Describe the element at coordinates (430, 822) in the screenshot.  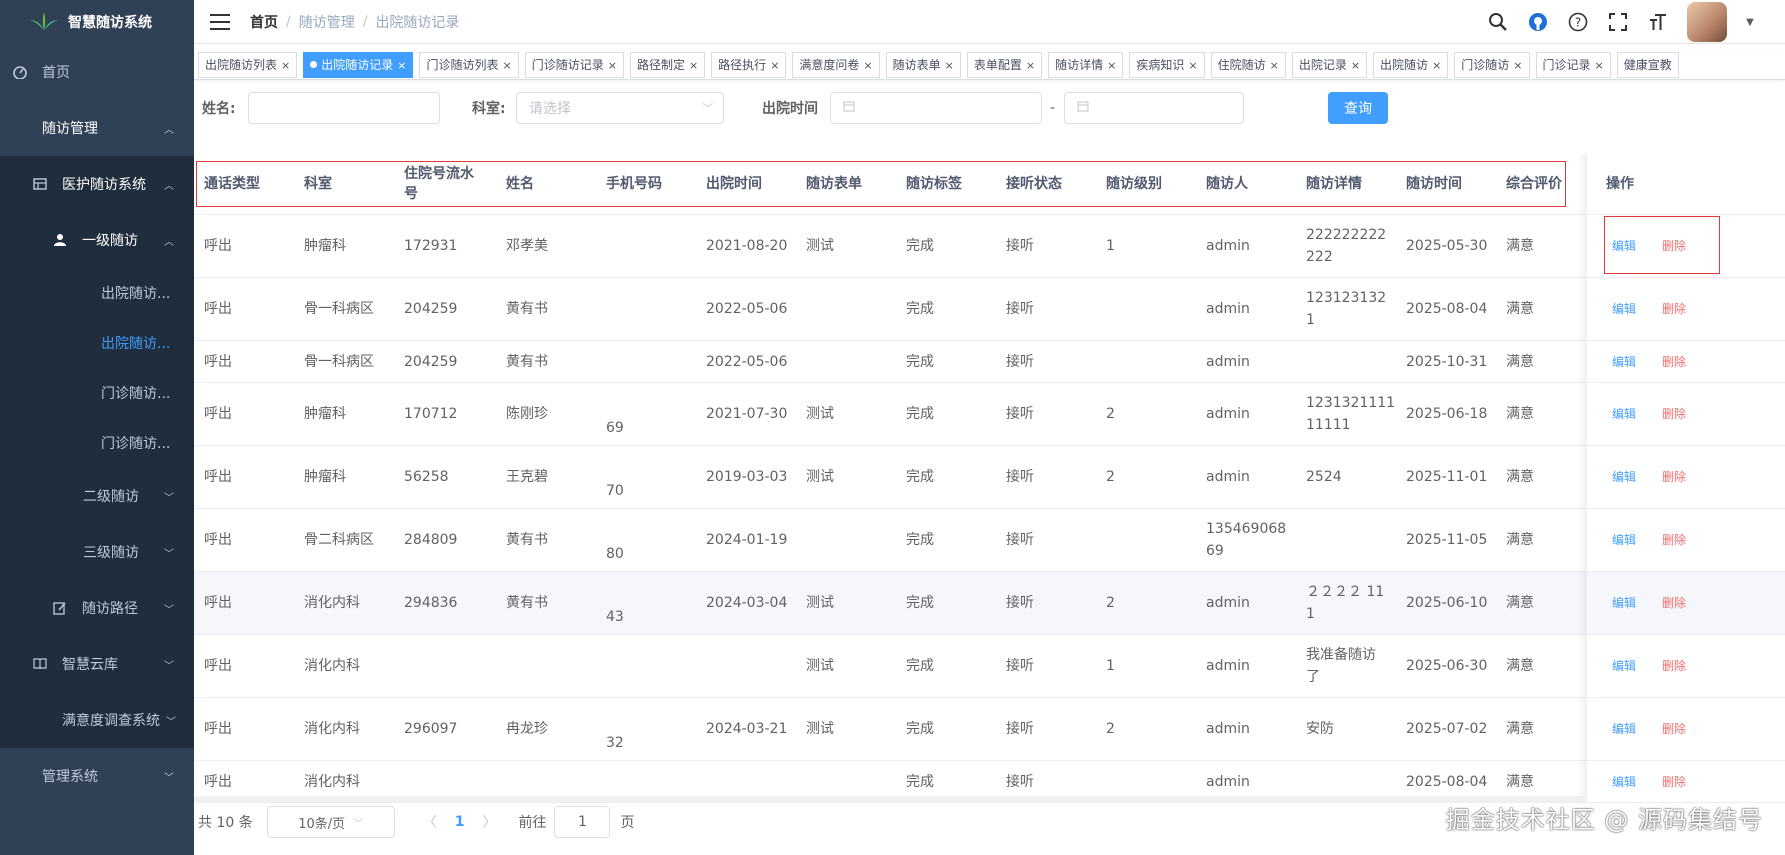
I see `prev-page-icon: 〈` at that location.